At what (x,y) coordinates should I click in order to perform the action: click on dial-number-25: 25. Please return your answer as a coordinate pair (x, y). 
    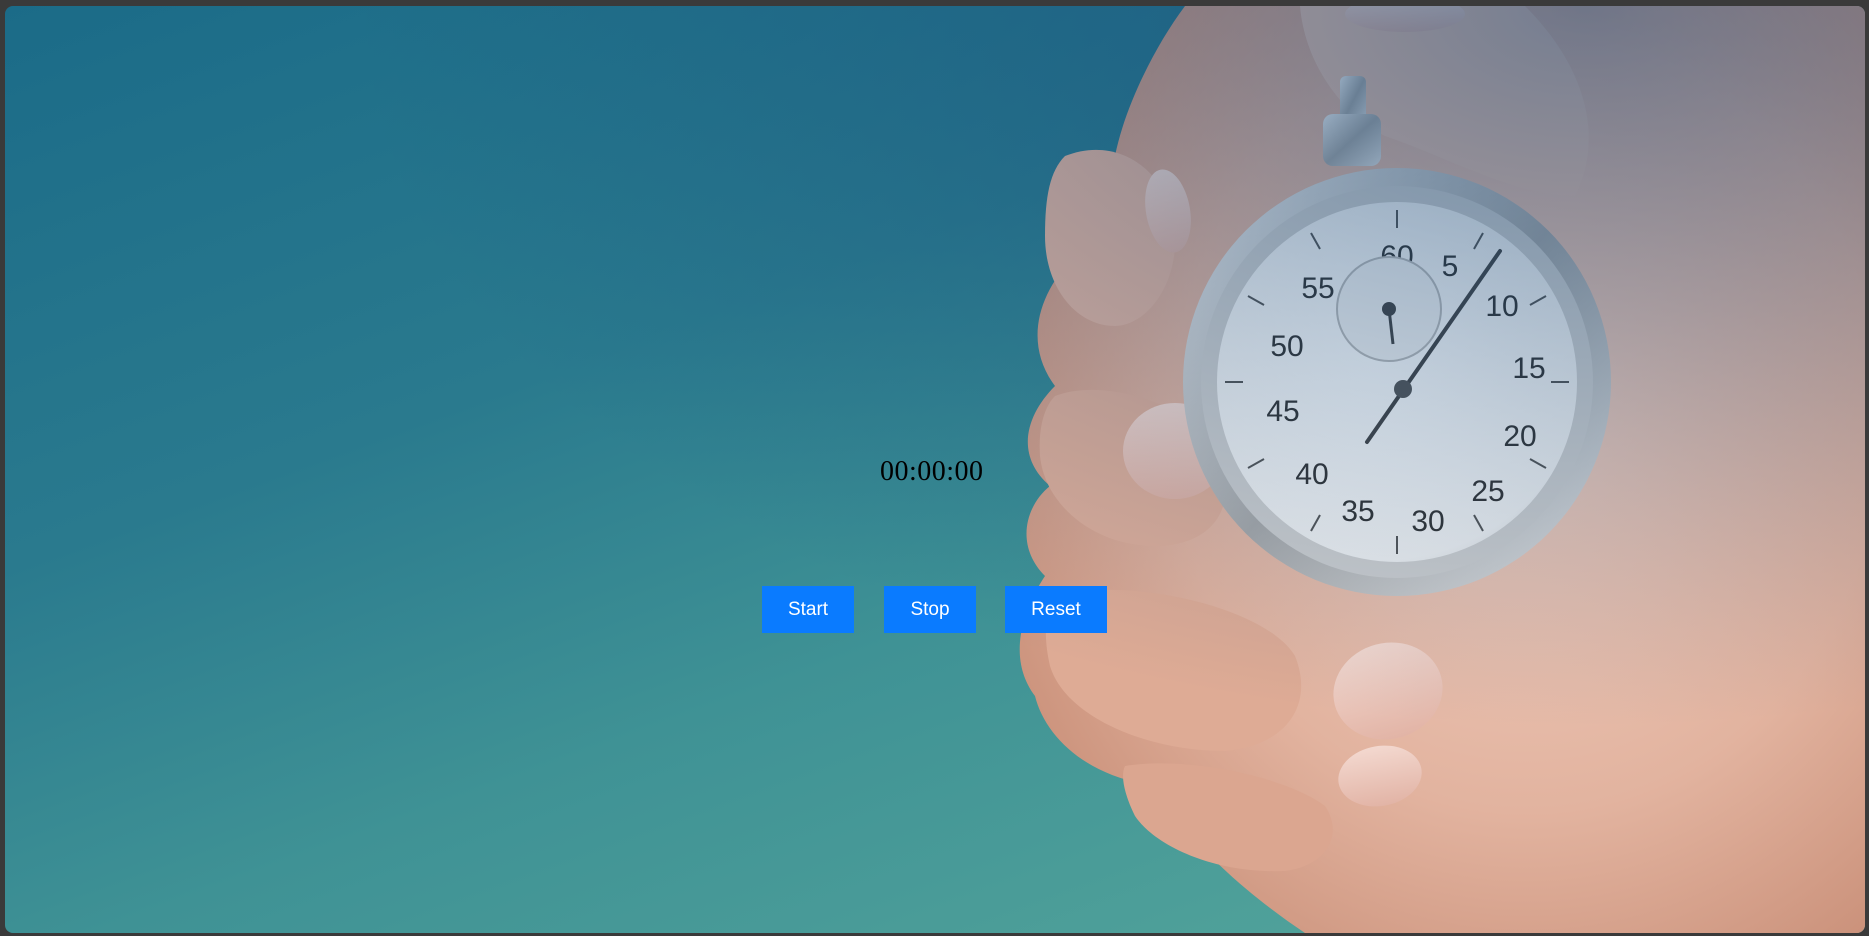
    Looking at the image, I should click on (1487, 491).